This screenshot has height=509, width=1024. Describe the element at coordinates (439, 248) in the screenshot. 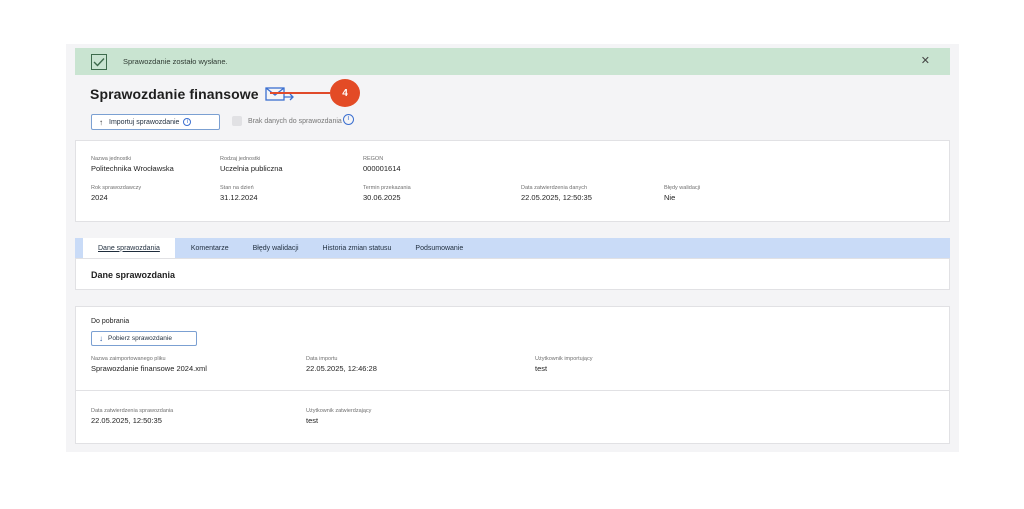

I see `tab-summary: Podsumowanie` at that location.